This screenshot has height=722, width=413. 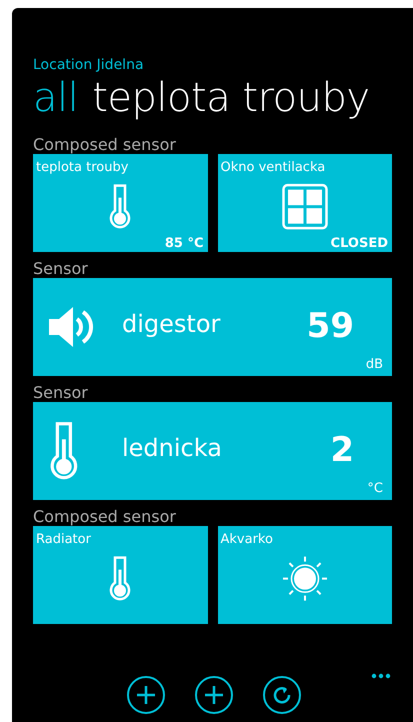 I want to click on tile-title: Radiator, so click(x=63, y=539).